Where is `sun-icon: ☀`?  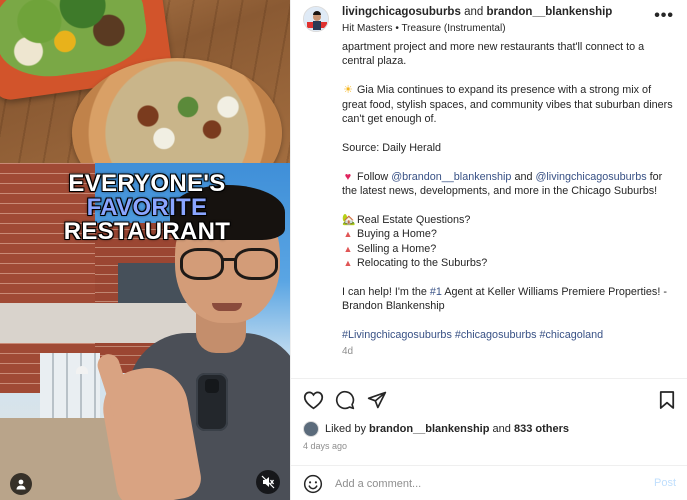
sun-icon: ☀ is located at coordinates (348, 90).